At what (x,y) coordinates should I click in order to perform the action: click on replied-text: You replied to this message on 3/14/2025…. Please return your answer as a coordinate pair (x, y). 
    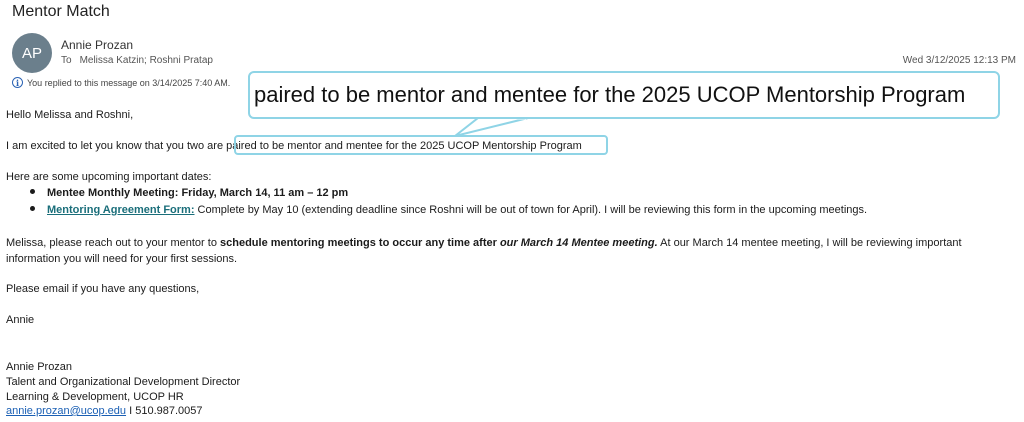
    Looking at the image, I should click on (129, 82).